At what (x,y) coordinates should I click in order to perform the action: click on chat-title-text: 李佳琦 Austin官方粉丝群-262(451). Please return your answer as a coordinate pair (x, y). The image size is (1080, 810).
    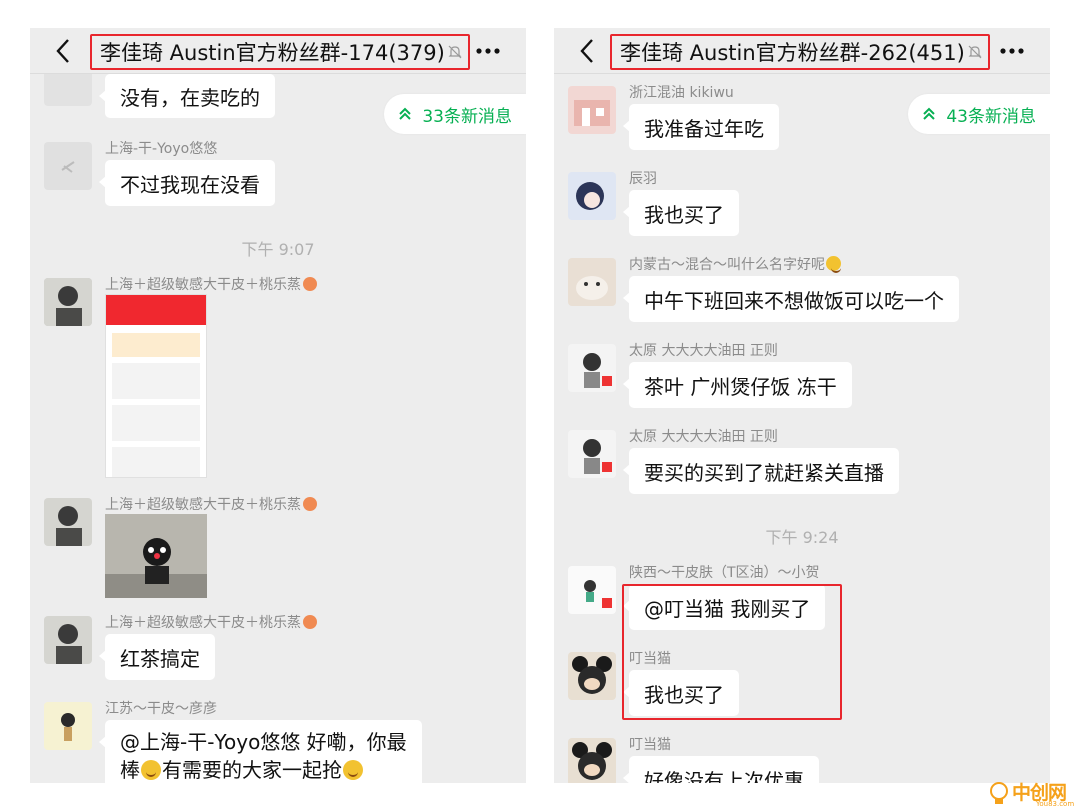
    Looking at the image, I should click on (792, 53).